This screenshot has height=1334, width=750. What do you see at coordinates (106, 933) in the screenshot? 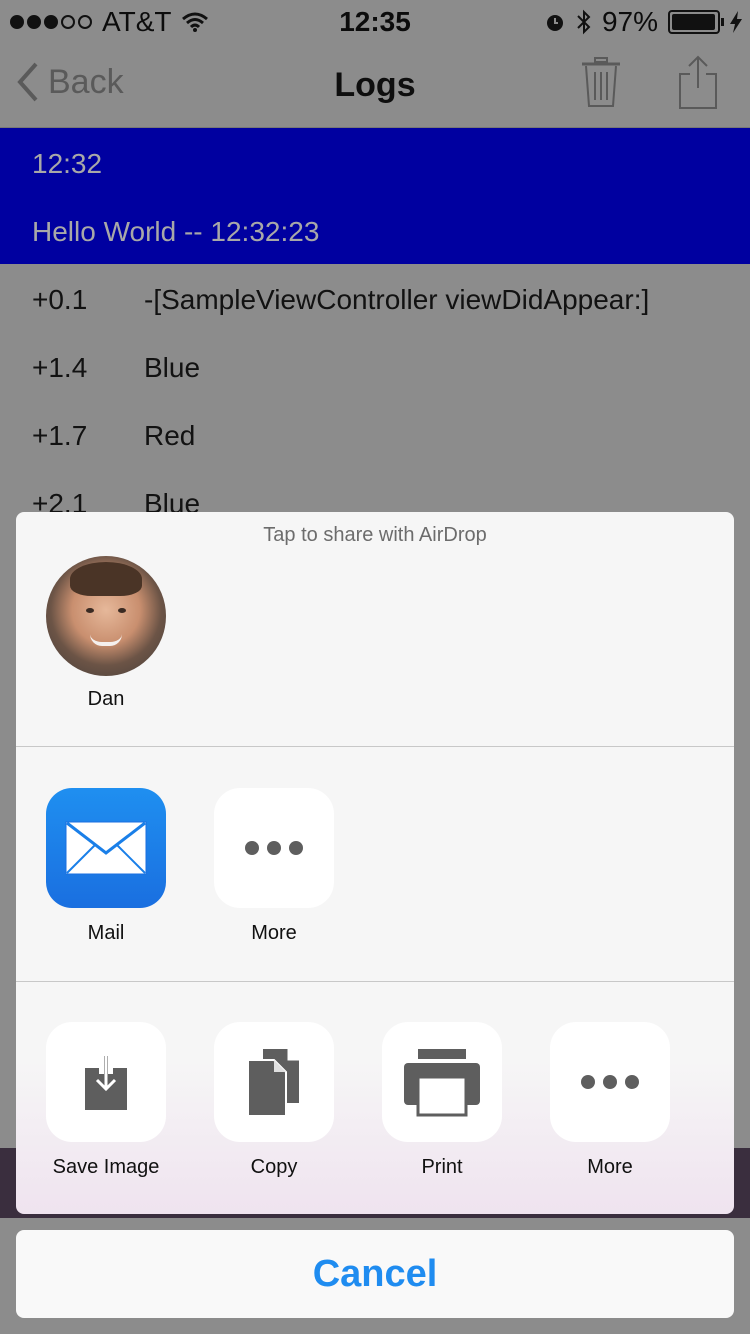
I see `share-app-label: Mail` at bounding box center [106, 933].